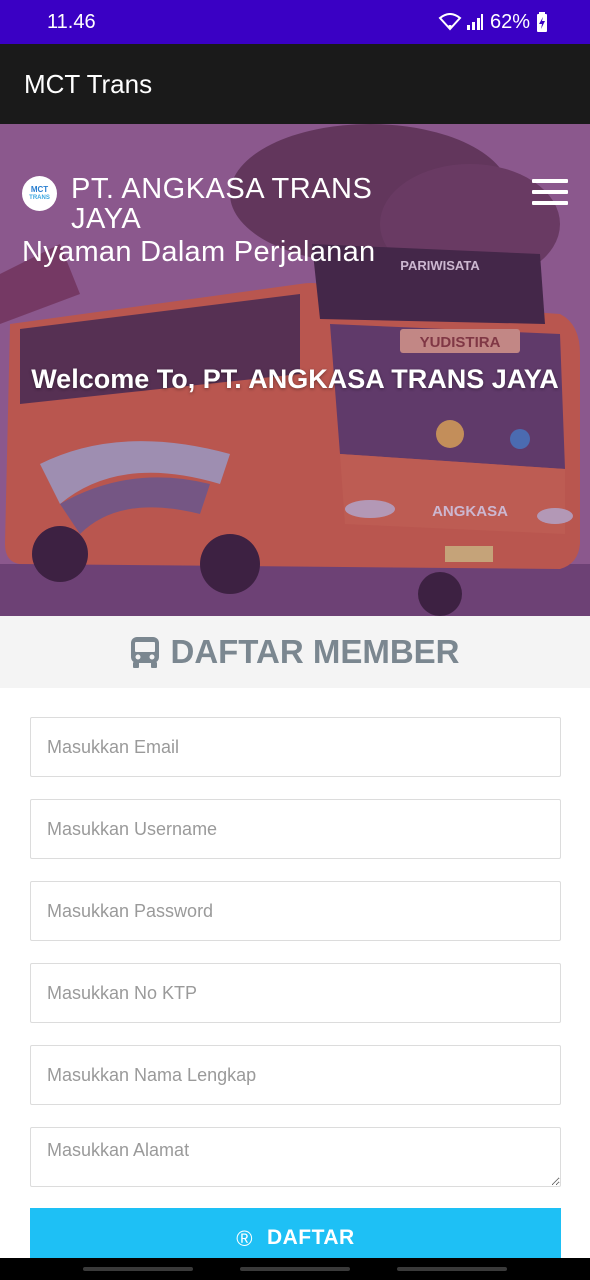  I want to click on welcome-heading: Welcome To, PT. ANGKASA TRANS JAYA, so click(295, 379).